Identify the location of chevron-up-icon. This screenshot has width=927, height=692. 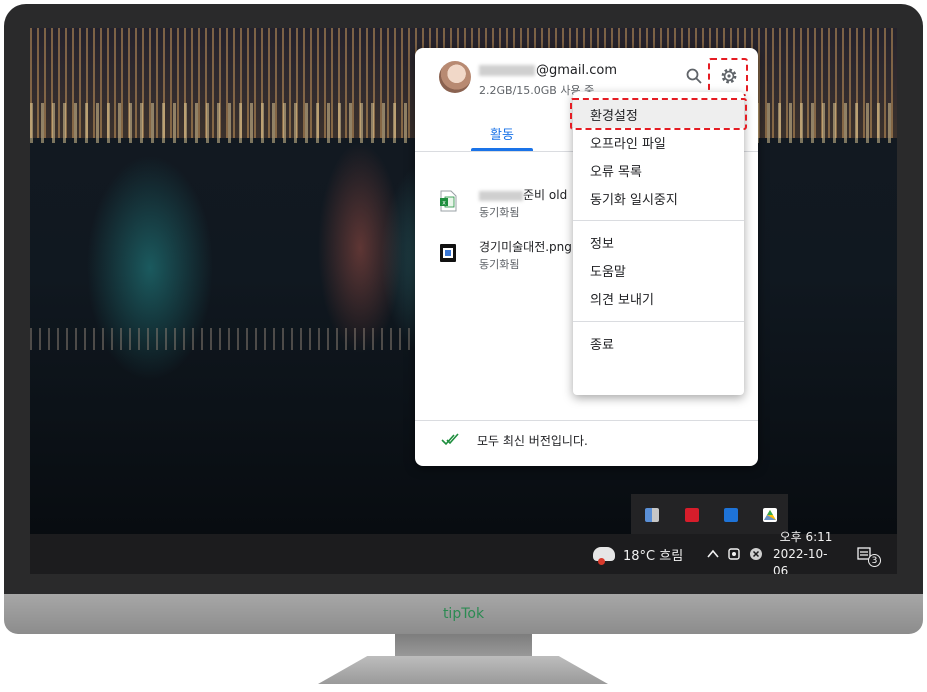
(713, 554).